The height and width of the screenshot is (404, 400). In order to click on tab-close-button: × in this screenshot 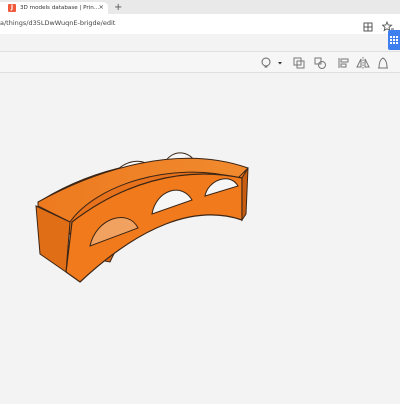, I will do `click(101, 7)`.